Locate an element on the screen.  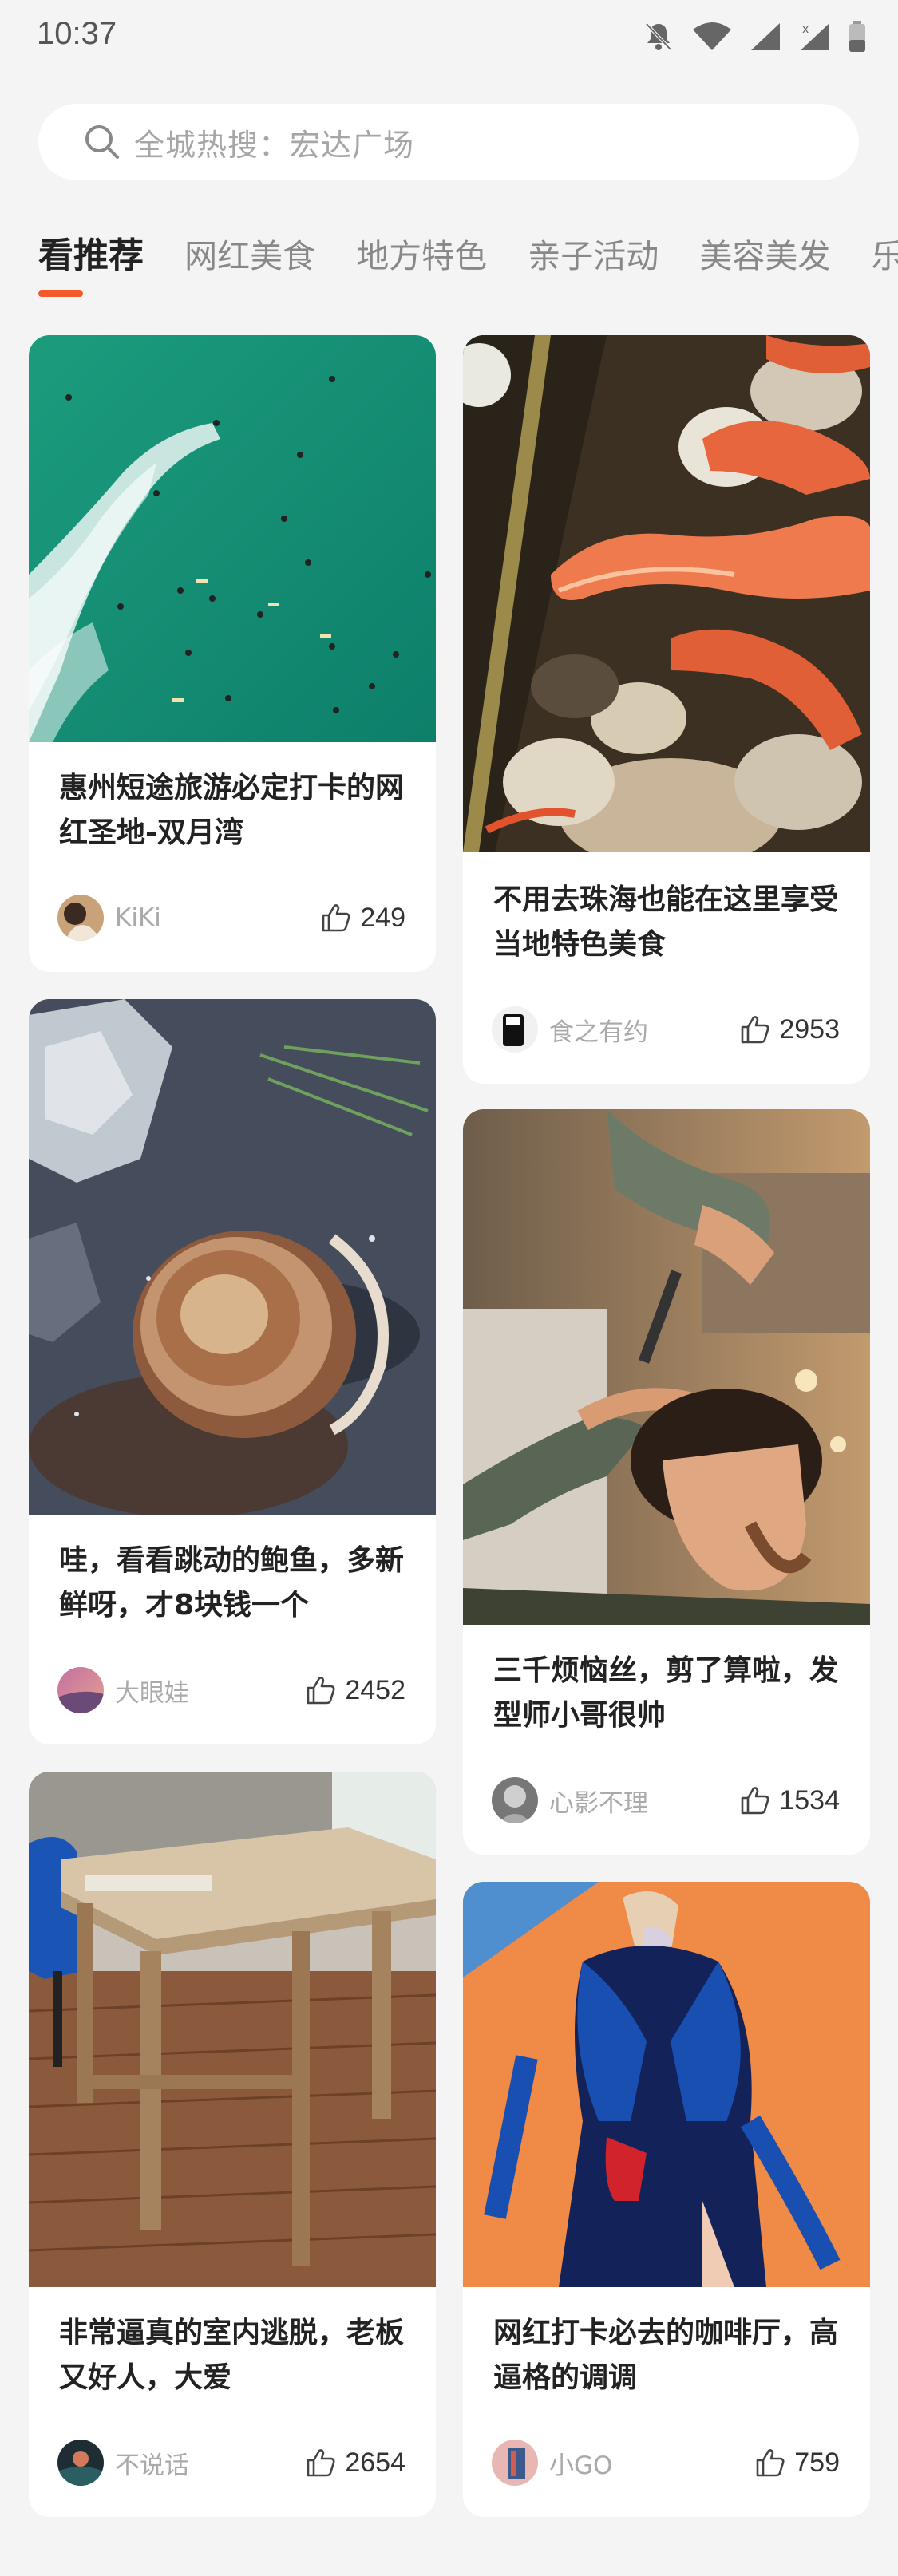
signal-icon is located at coordinates (765, 38).